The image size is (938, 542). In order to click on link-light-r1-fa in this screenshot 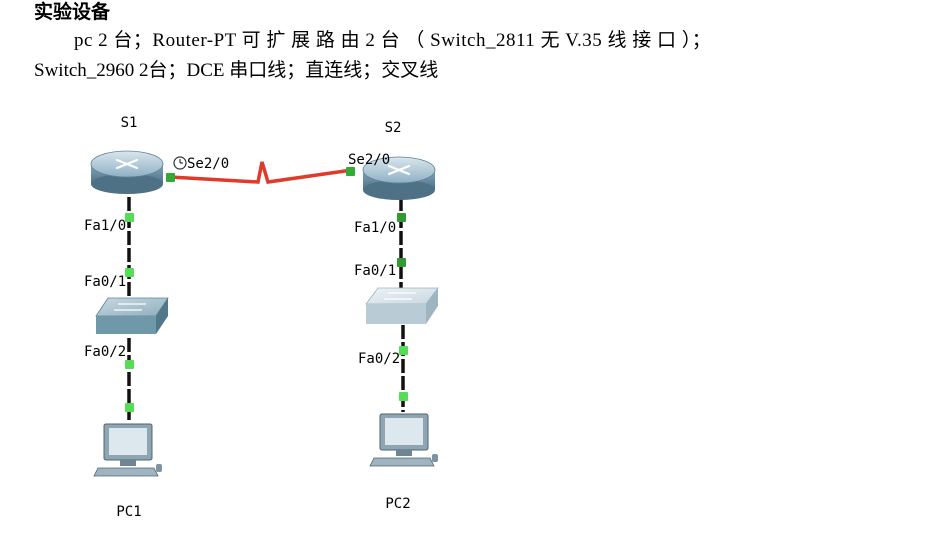, I will do `click(129, 217)`.